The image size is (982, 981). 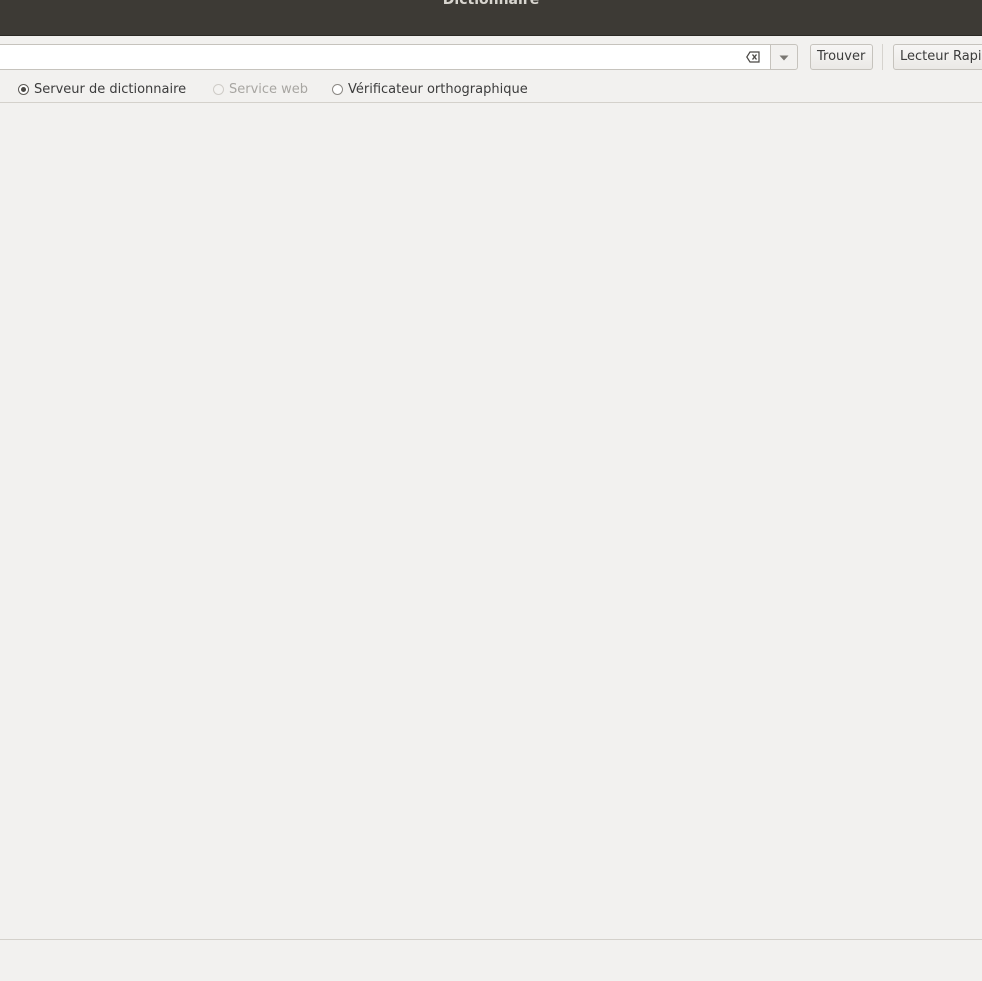 What do you see at coordinates (491, 960) in the screenshot?
I see `status-bar` at bounding box center [491, 960].